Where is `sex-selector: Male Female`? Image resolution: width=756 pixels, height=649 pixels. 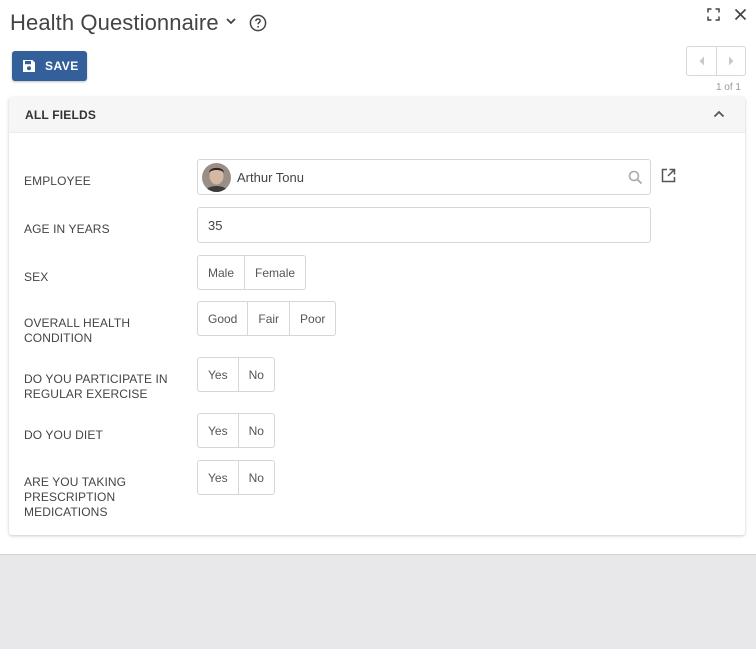
sex-selector: Male Female is located at coordinates (252, 272).